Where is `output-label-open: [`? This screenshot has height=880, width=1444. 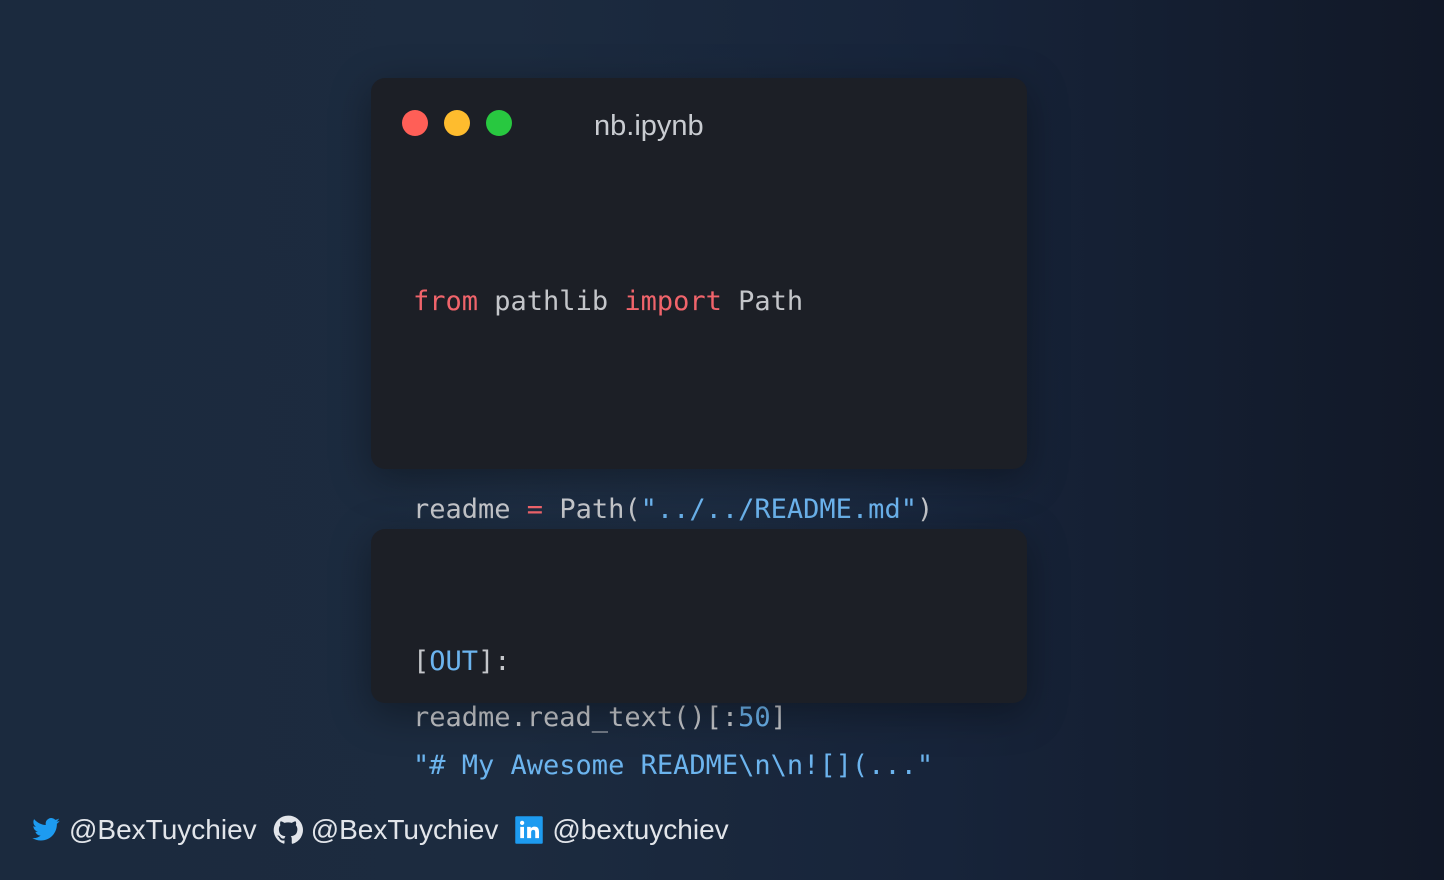
output-label-open: [ is located at coordinates (421, 661).